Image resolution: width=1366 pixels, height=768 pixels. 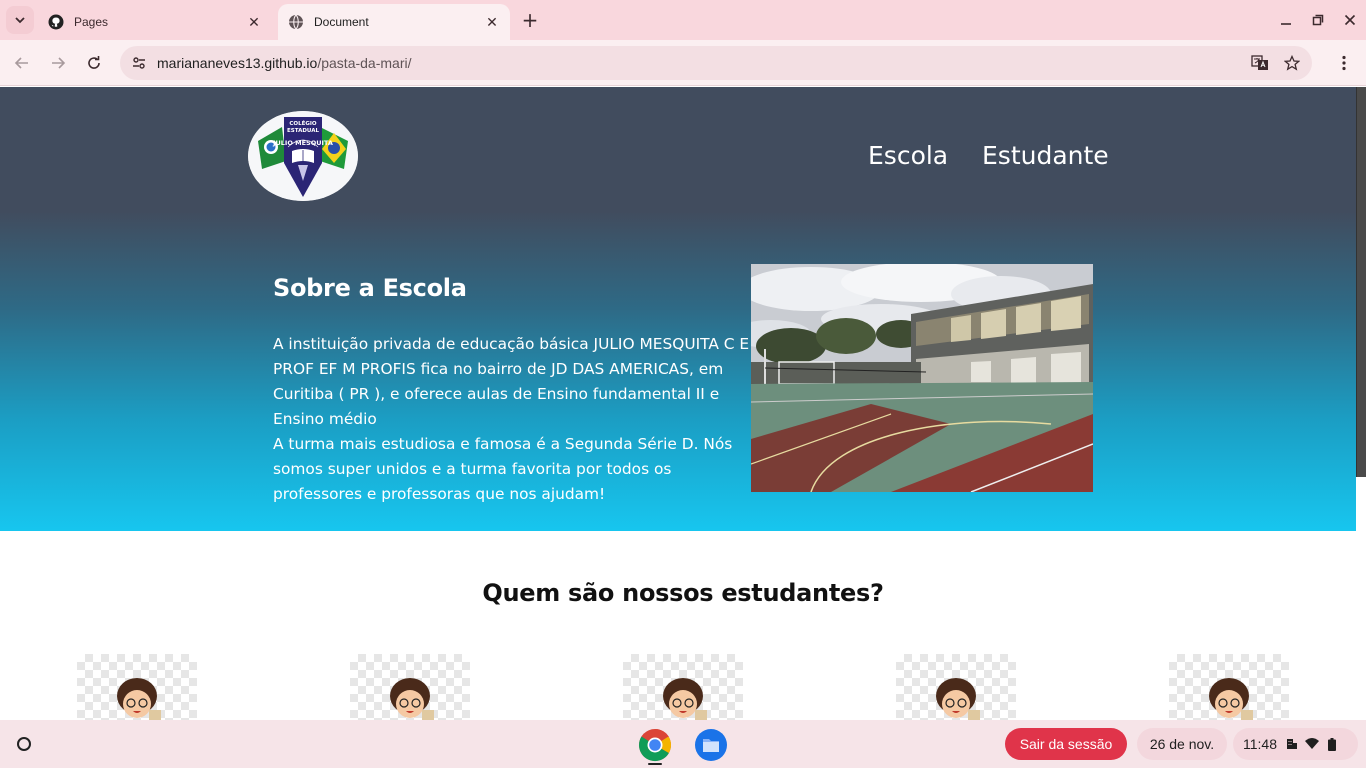 What do you see at coordinates (711, 745) in the screenshot?
I see `files-icon` at bounding box center [711, 745].